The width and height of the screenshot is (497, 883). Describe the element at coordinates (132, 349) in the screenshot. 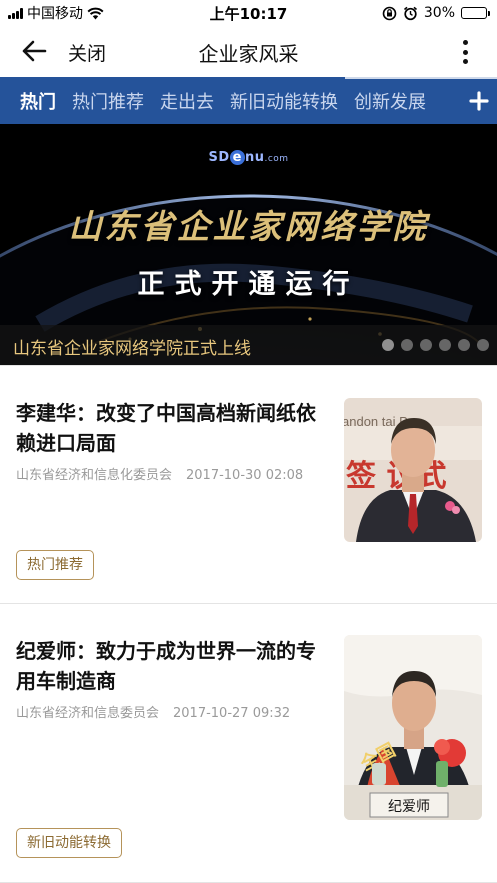

I see `banner-caption: 山东省企业家网络学院正式上线` at that location.